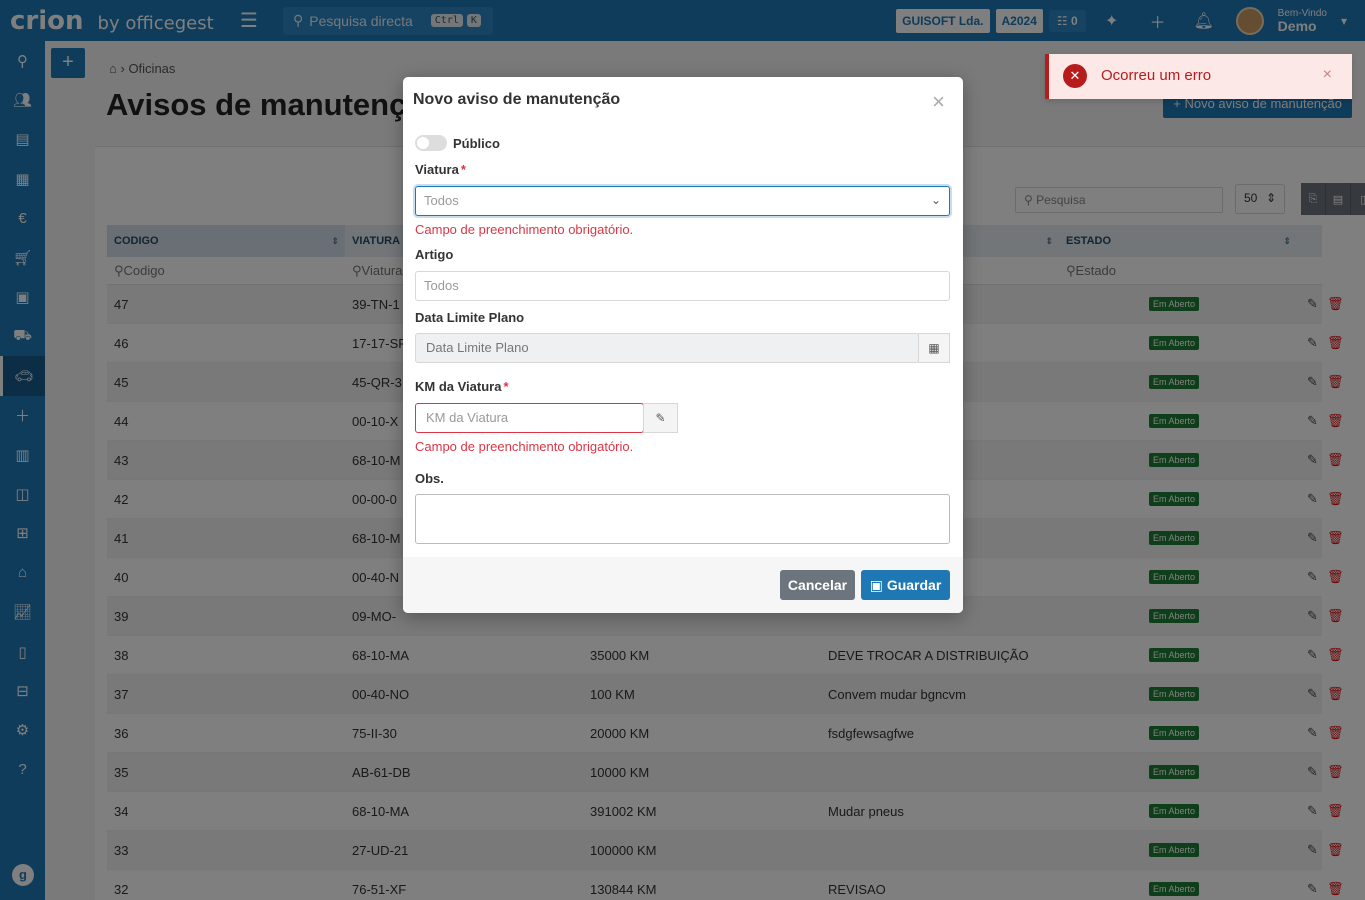  I want to click on viatura-select-value: Todos, so click(441, 200).